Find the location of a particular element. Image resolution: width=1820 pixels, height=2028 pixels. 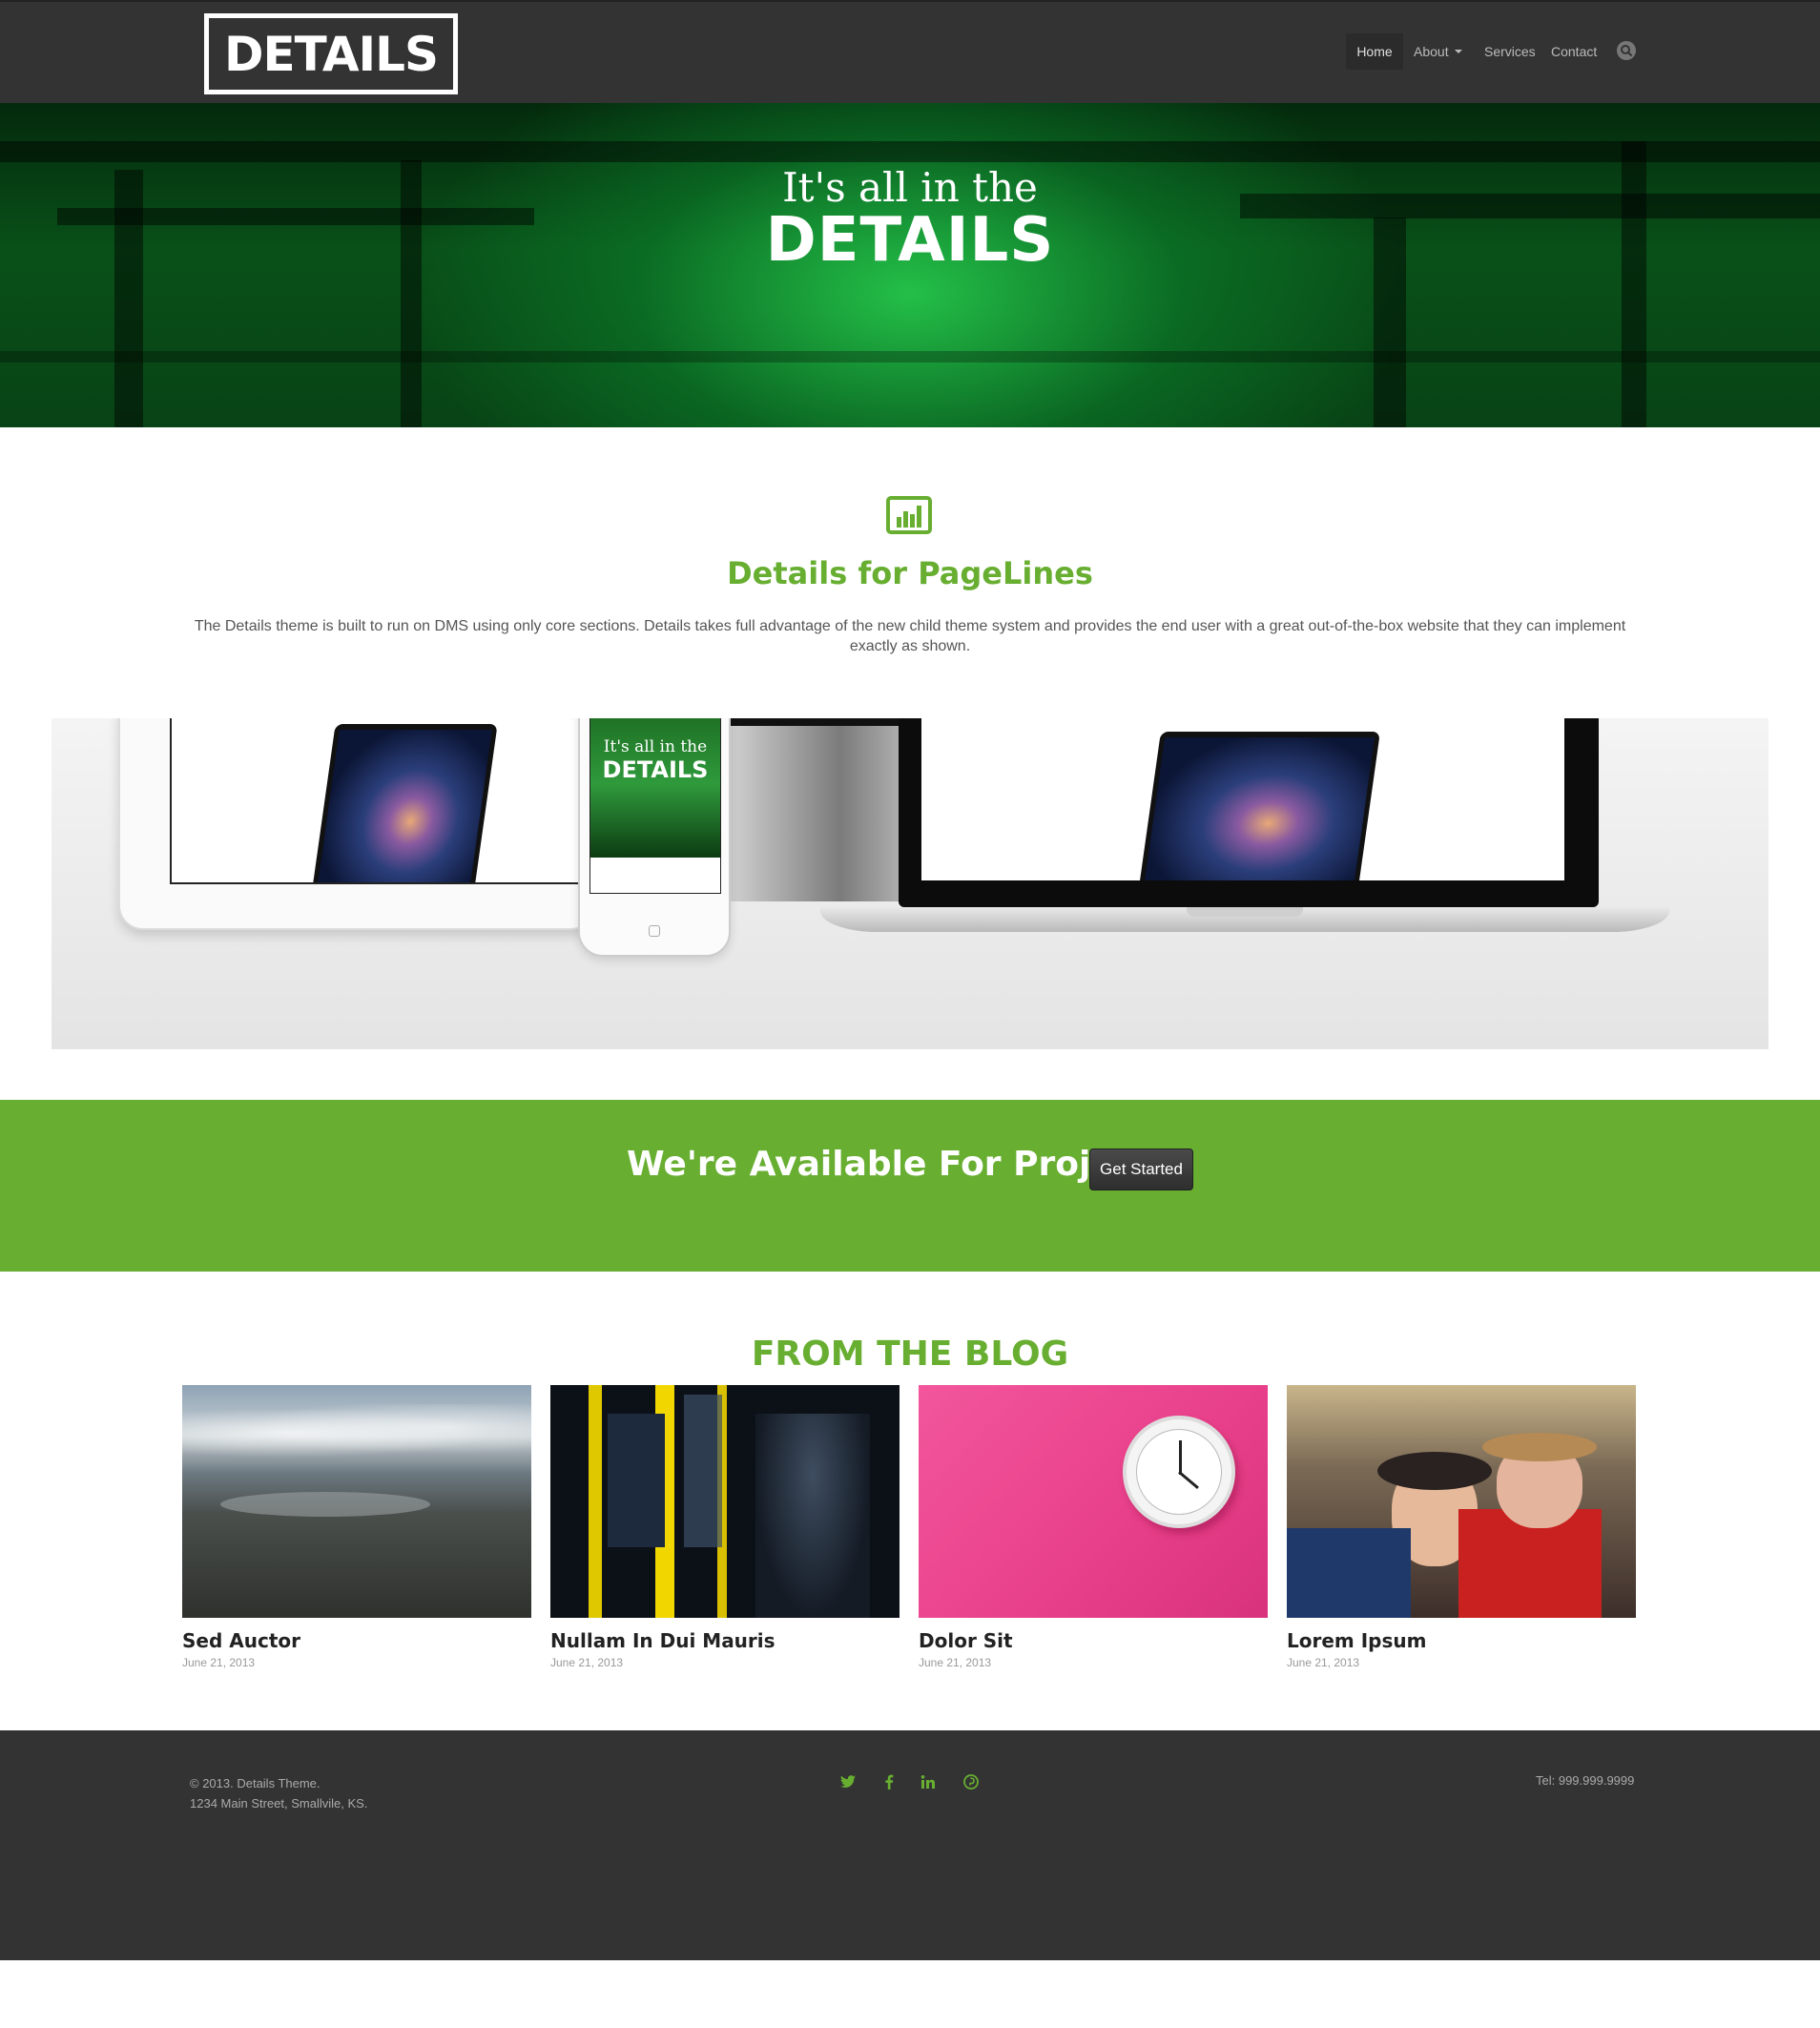

footer-copyright: © 2013. Details Theme. is located at coordinates (256, 1783).